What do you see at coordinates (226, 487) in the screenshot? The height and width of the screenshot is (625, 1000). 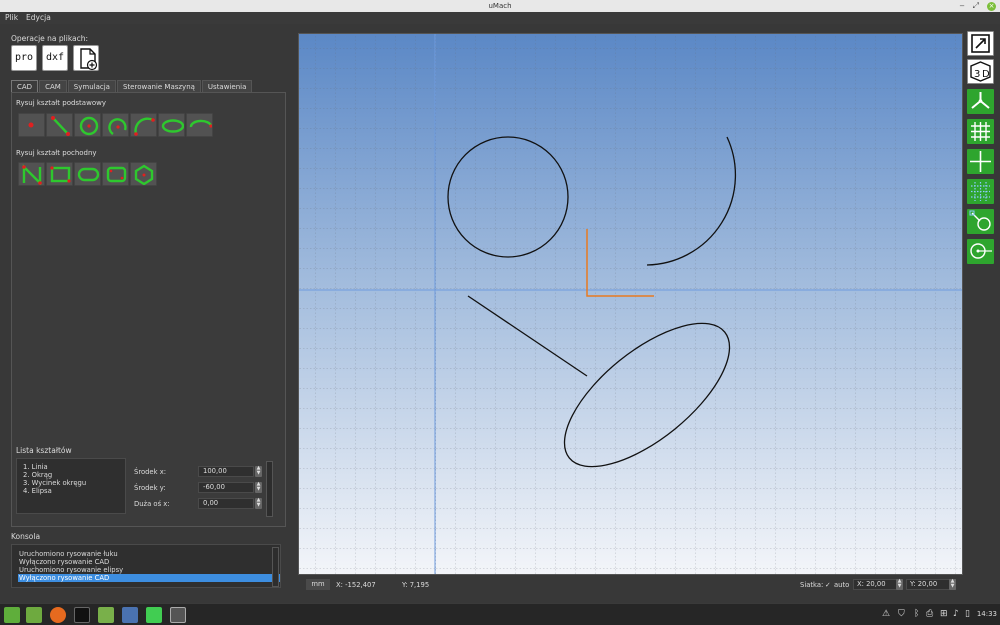 I see `center-y-input: -60,00` at bounding box center [226, 487].